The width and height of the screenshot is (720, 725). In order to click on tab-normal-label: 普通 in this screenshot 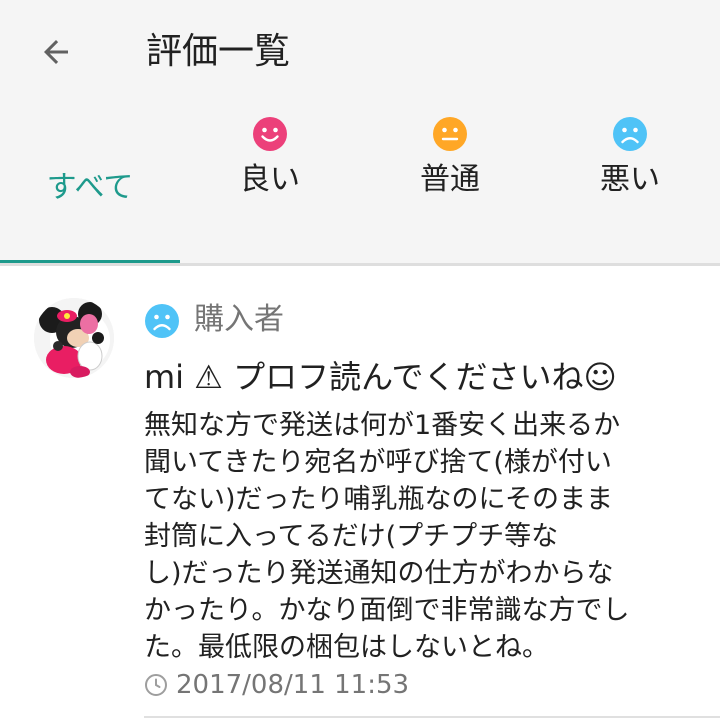, I will do `click(450, 179)`.